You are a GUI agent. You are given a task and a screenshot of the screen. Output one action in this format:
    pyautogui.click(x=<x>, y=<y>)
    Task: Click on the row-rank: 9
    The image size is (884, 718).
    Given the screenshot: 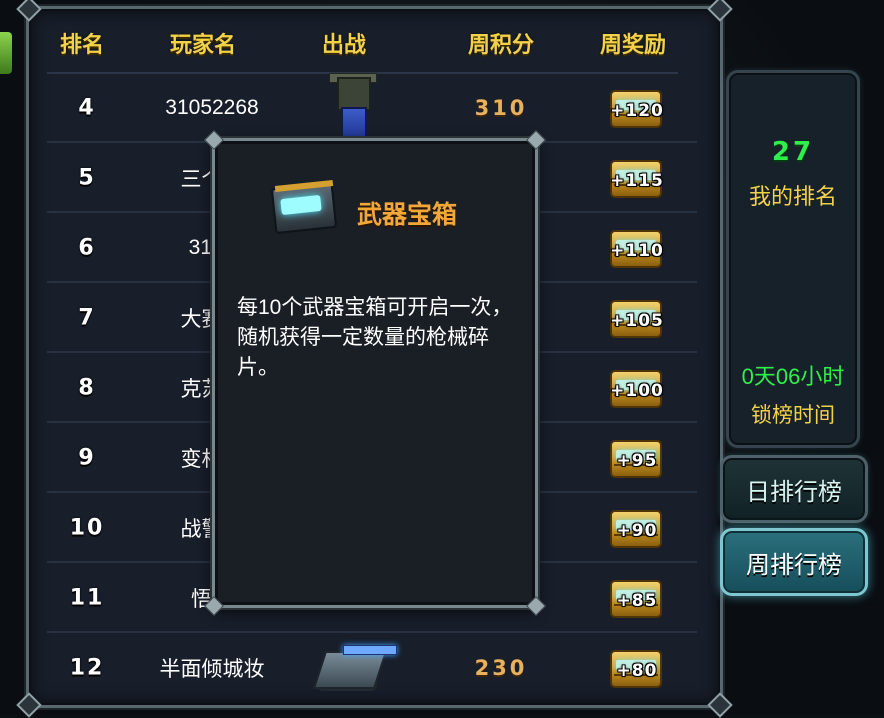 What is the action you would take?
    pyautogui.click(x=87, y=458)
    